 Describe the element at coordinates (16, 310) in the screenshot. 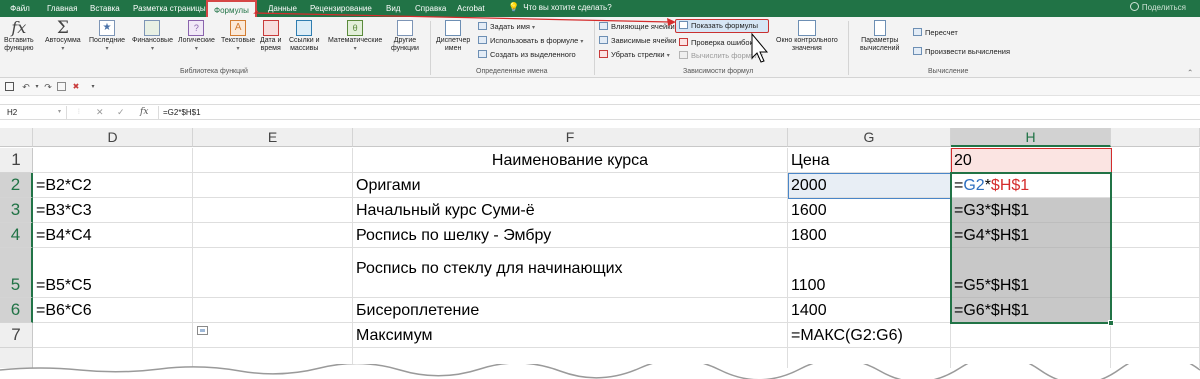

I see `row-header-6: 6` at that location.